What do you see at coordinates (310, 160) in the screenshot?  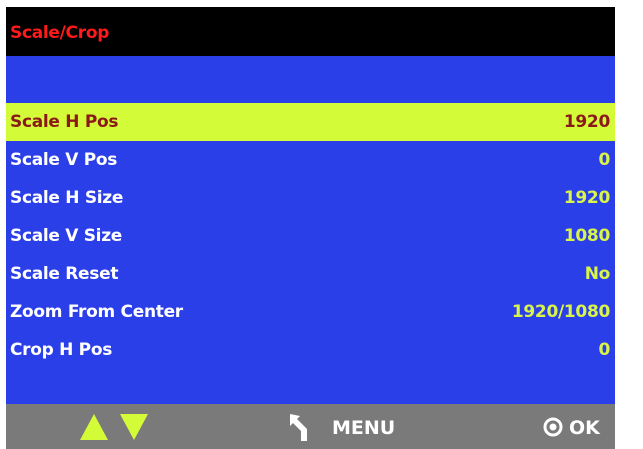 I see `menu-item-scale-v-pos: Scale V Pos 0` at bounding box center [310, 160].